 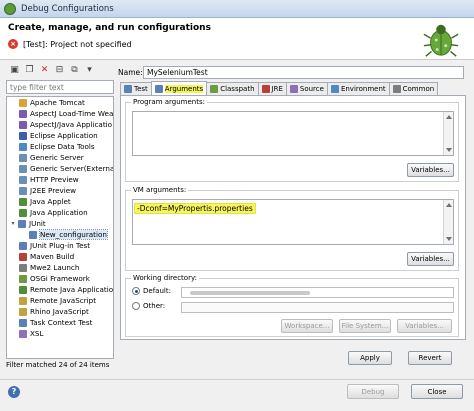 I want to click on junit-icon, so click(x=22, y=223).